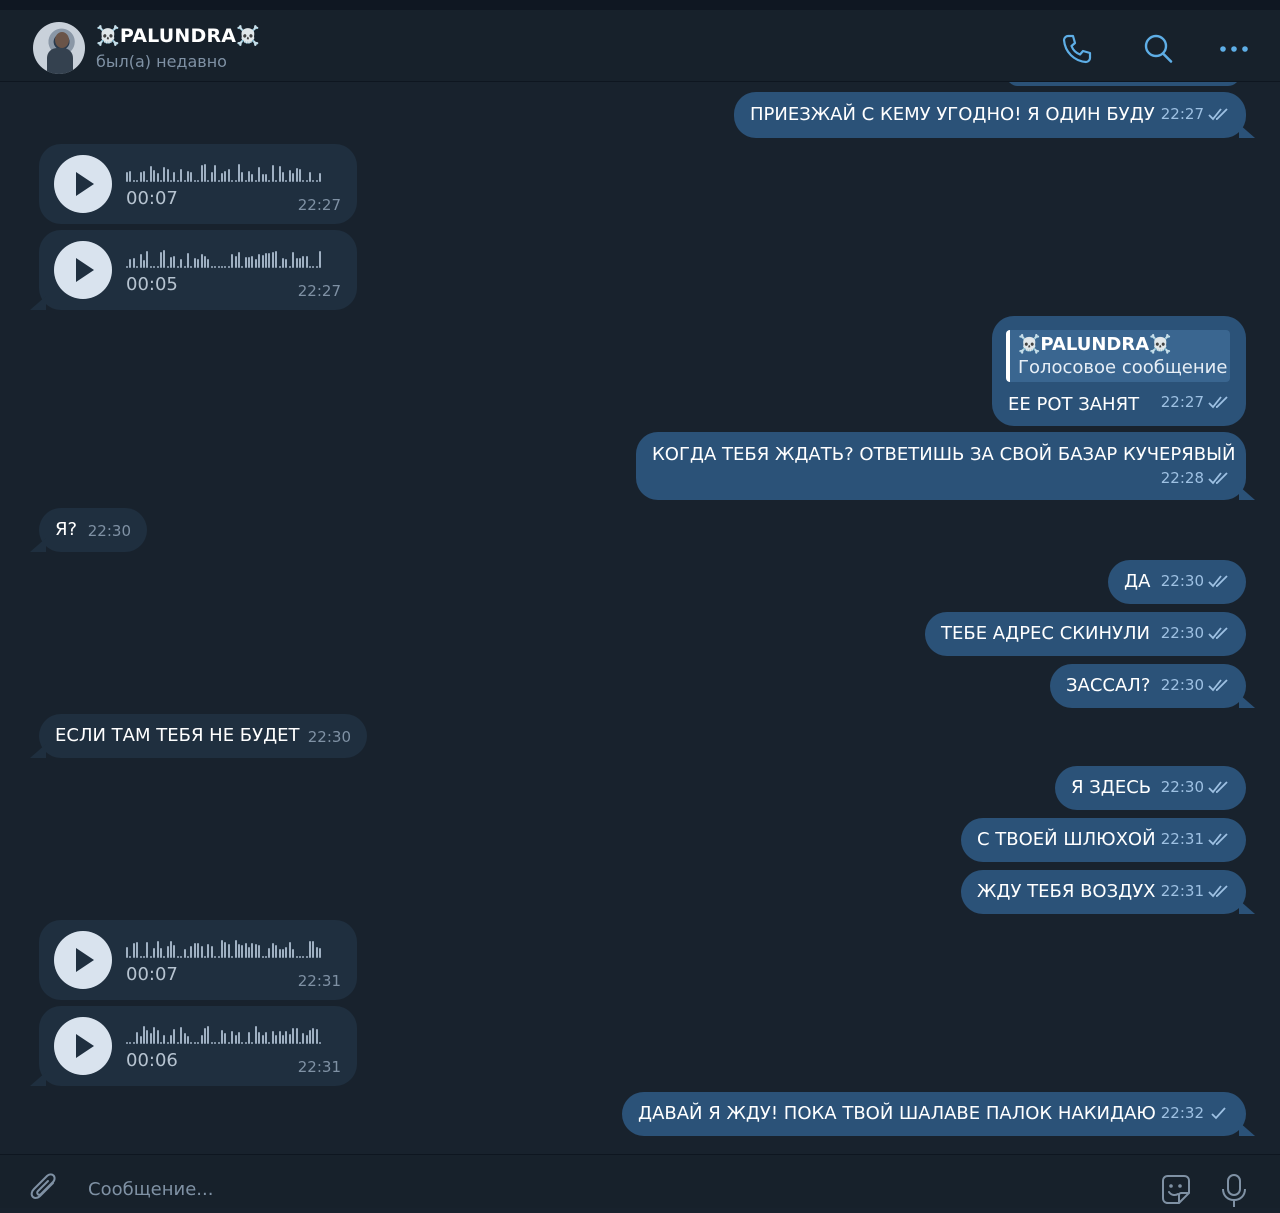  What do you see at coordinates (161, 61) in the screenshot?
I see `chat-status: был(а) недавно` at bounding box center [161, 61].